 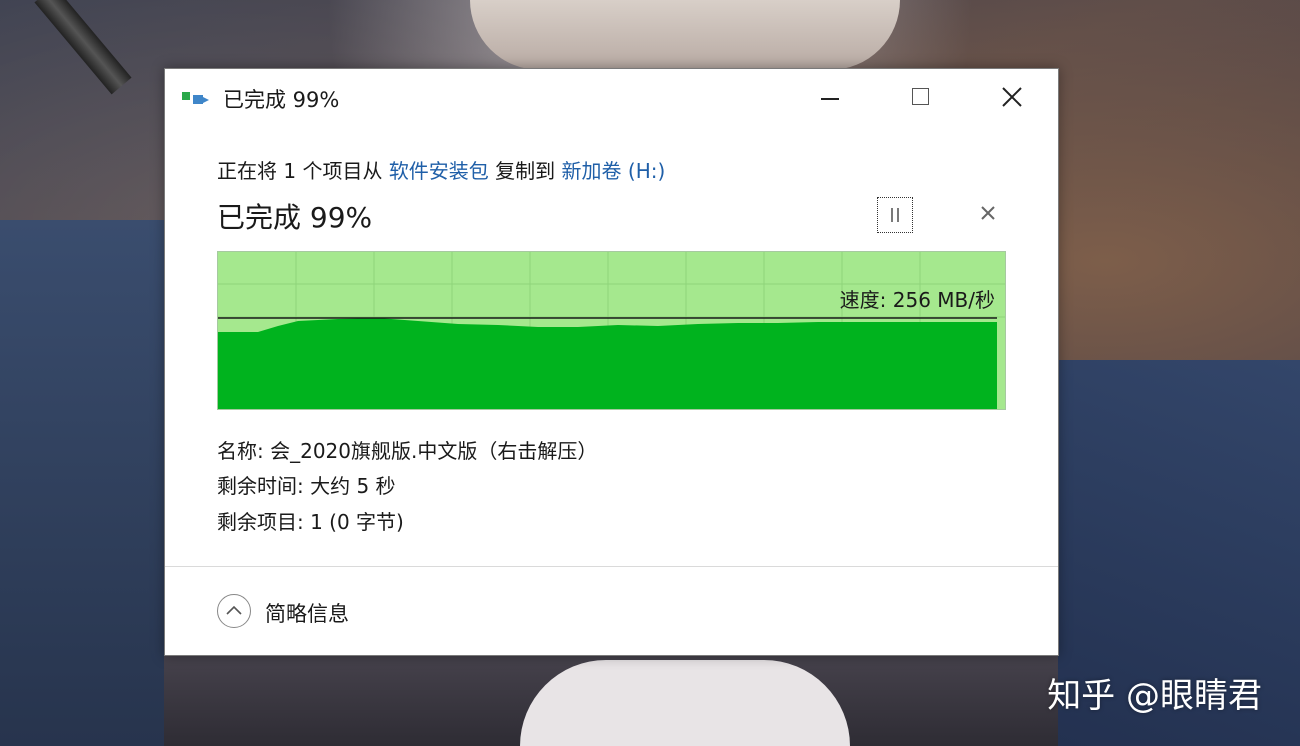 I want to click on close-button, so click(x=1010, y=98).